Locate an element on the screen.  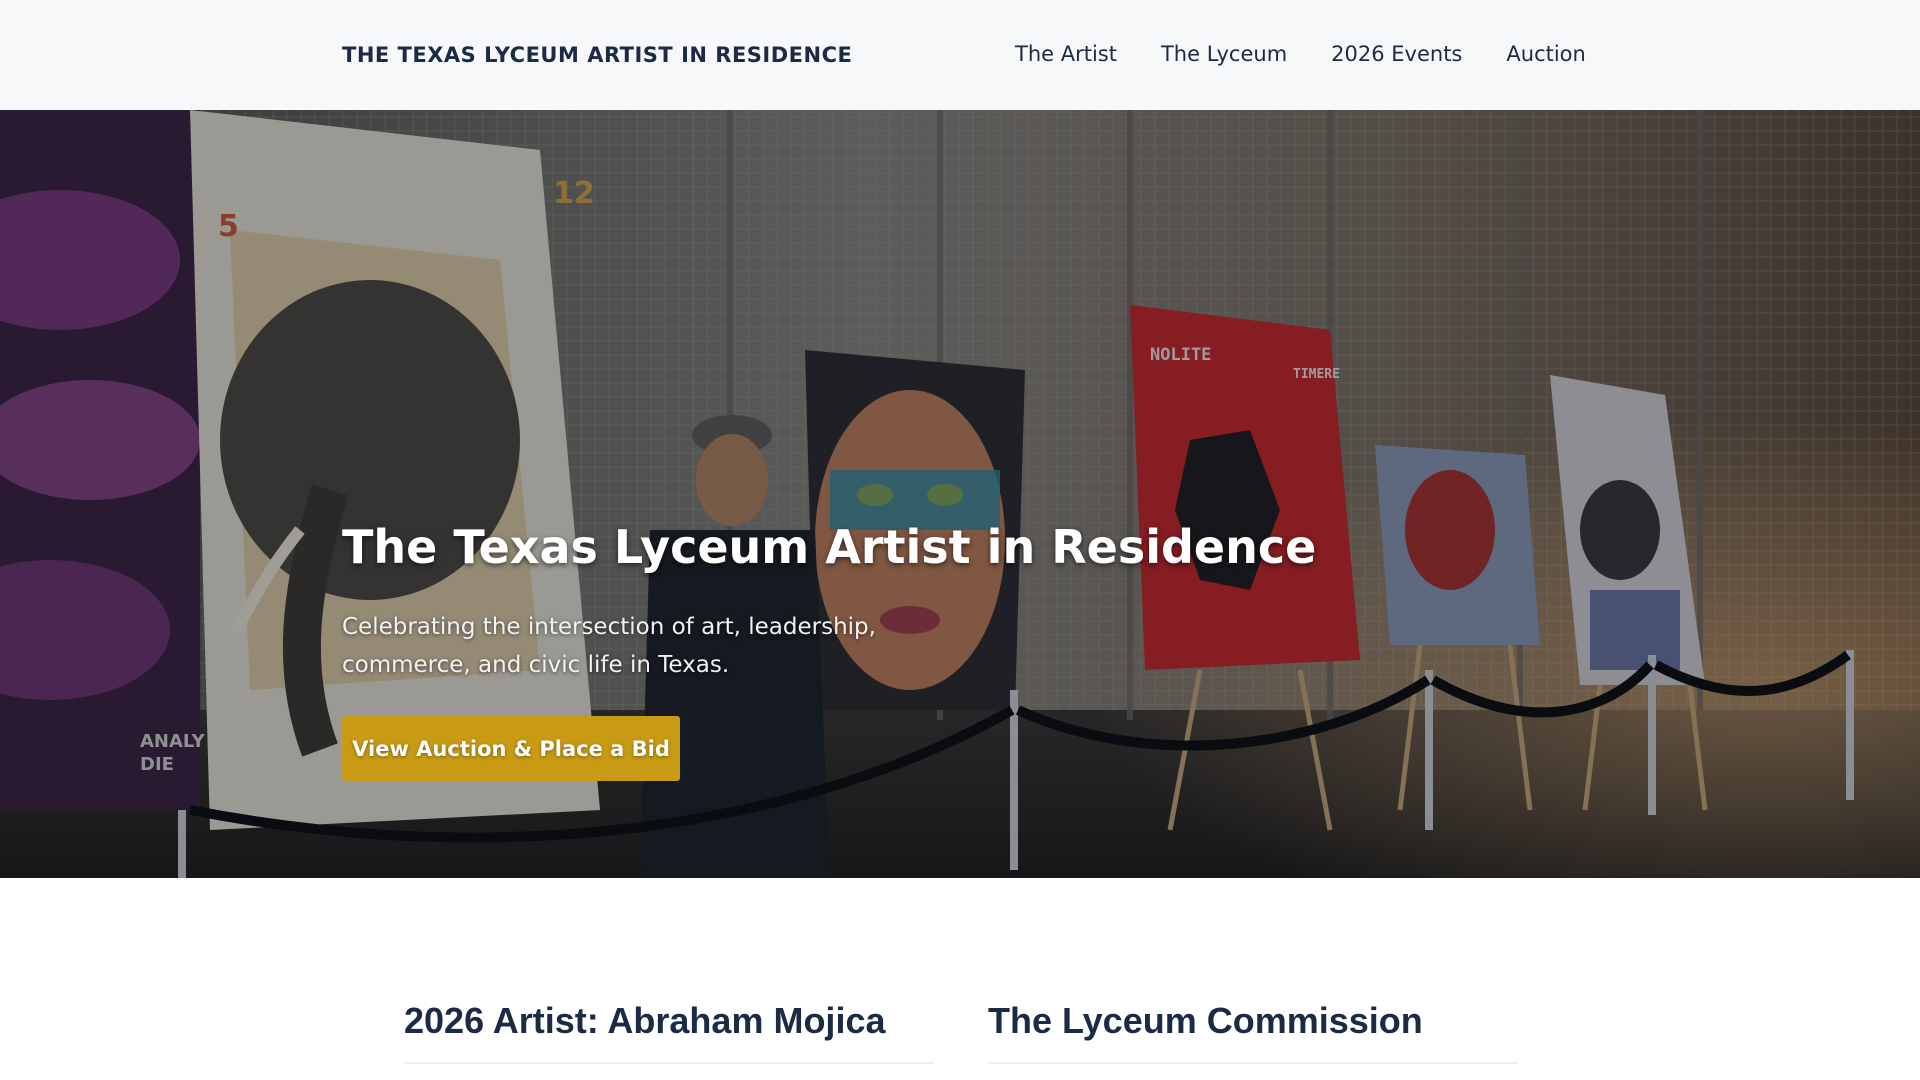
nav-link-auction: Auction is located at coordinates (1545, 54).